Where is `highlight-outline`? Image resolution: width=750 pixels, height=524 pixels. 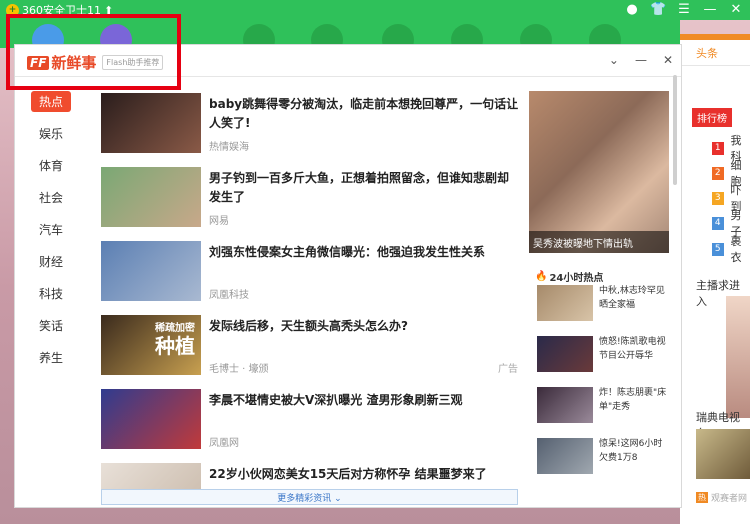
highlight-outline is located at coordinates (93, 52).